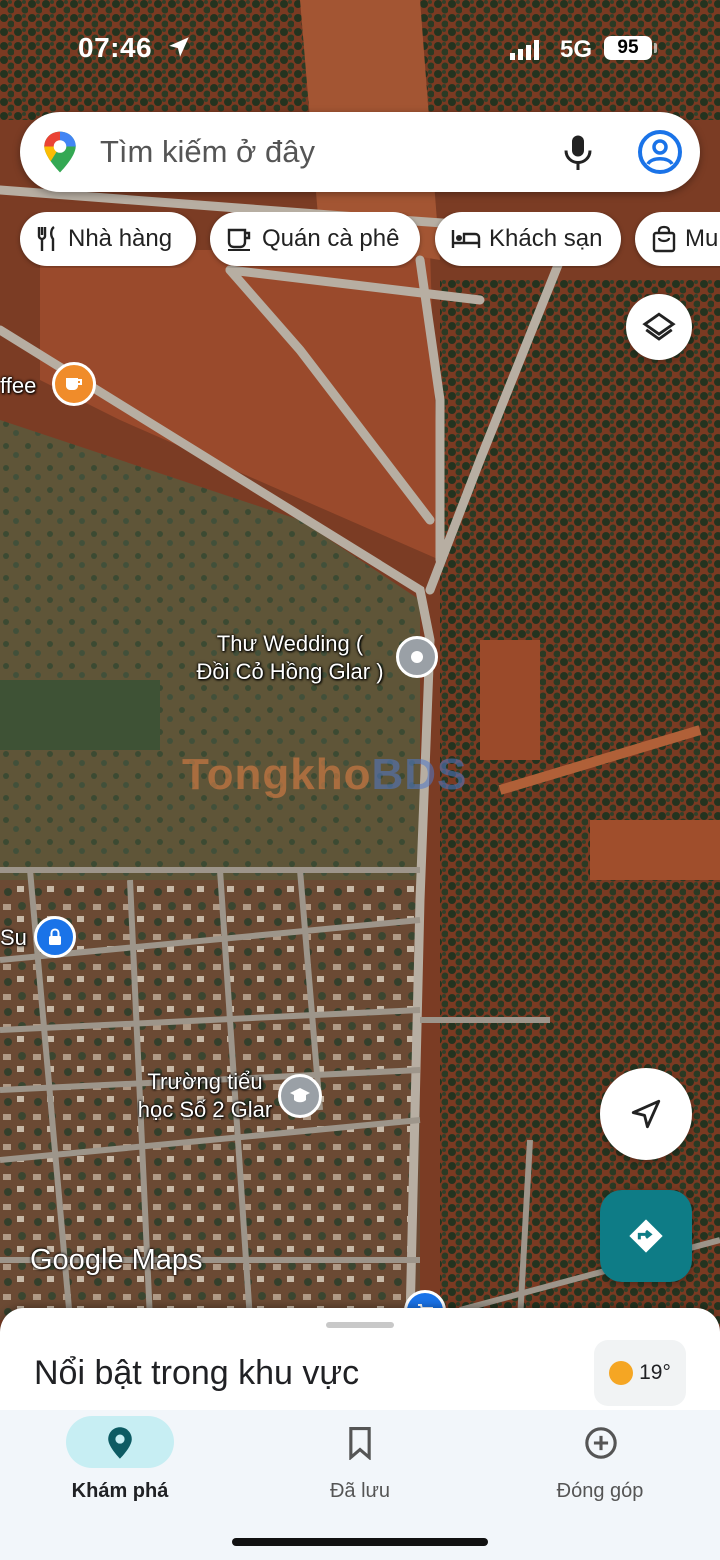  I want to click on place-label-su: Su, so click(13, 938).